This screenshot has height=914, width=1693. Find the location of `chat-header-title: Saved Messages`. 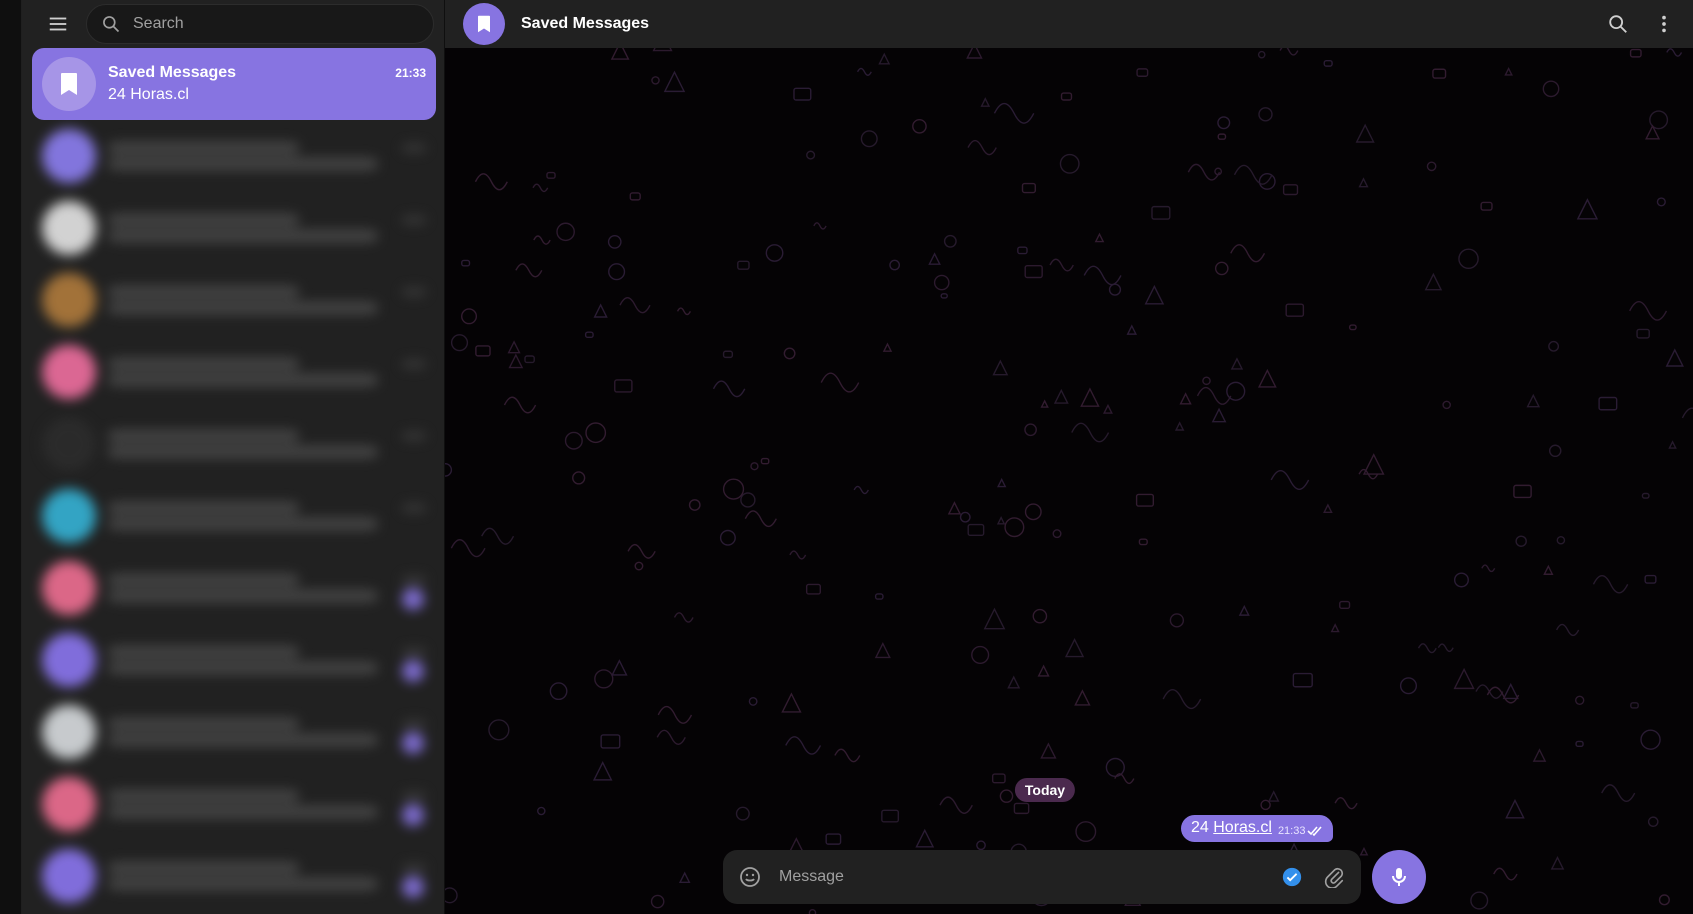

chat-header-title: Saved Messages is located at coordinates (1062, 24).